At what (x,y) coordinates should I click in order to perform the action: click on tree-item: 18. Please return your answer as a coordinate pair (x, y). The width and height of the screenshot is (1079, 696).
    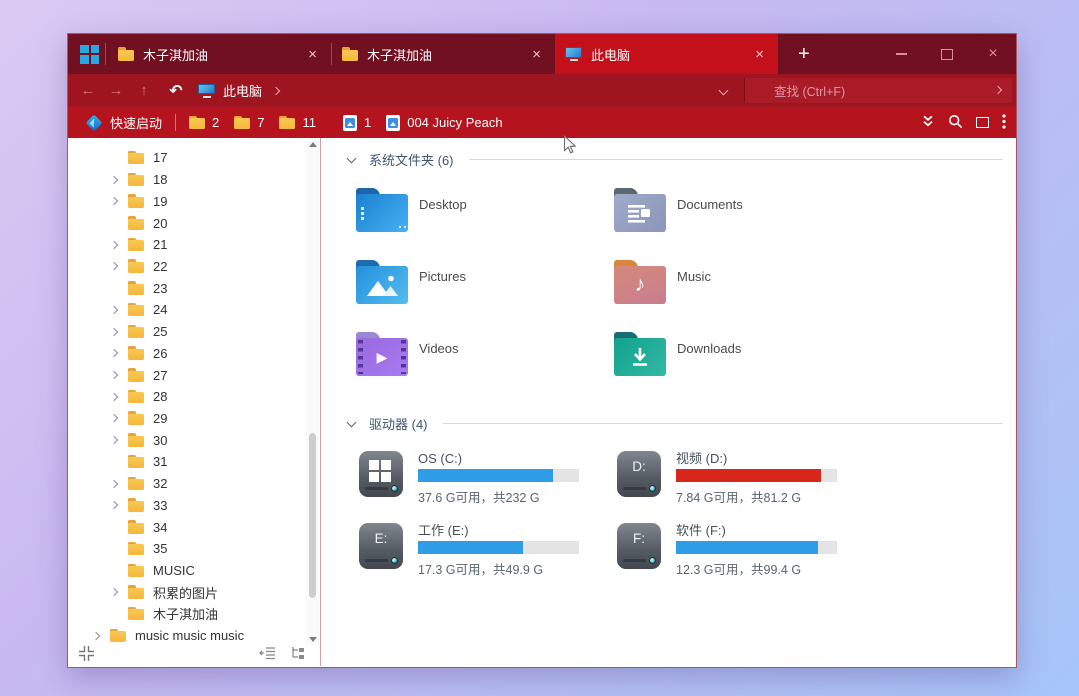
    Looking at the image, I should click on (187, 180).